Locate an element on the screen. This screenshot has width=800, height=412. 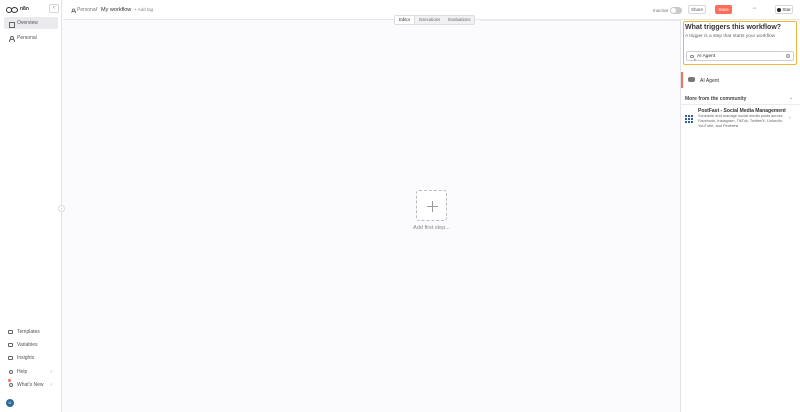
result-label: AI Agent is located at coordinates (709, 81).